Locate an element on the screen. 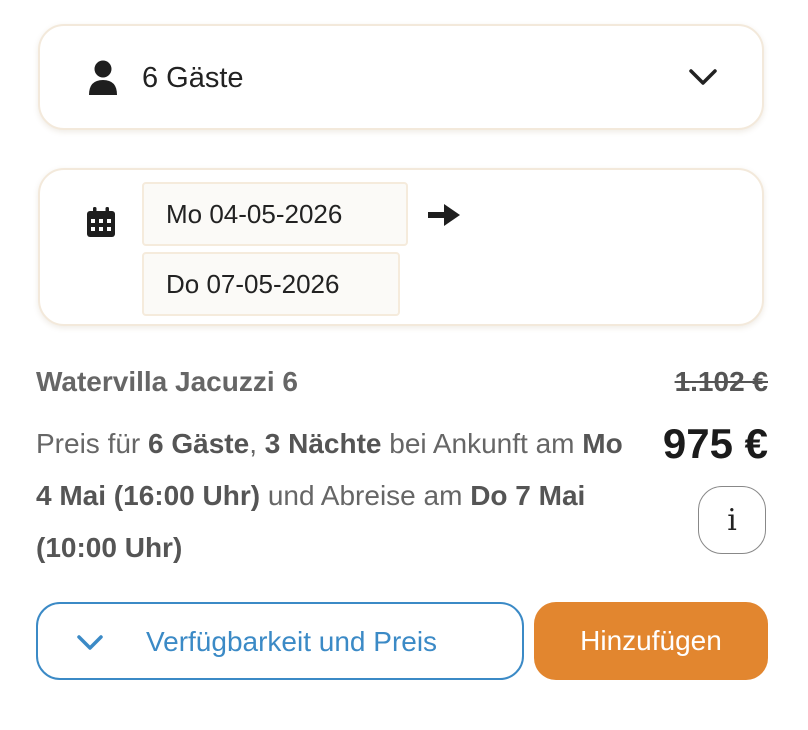  info-icon: i is located at coordinates (732, 520).